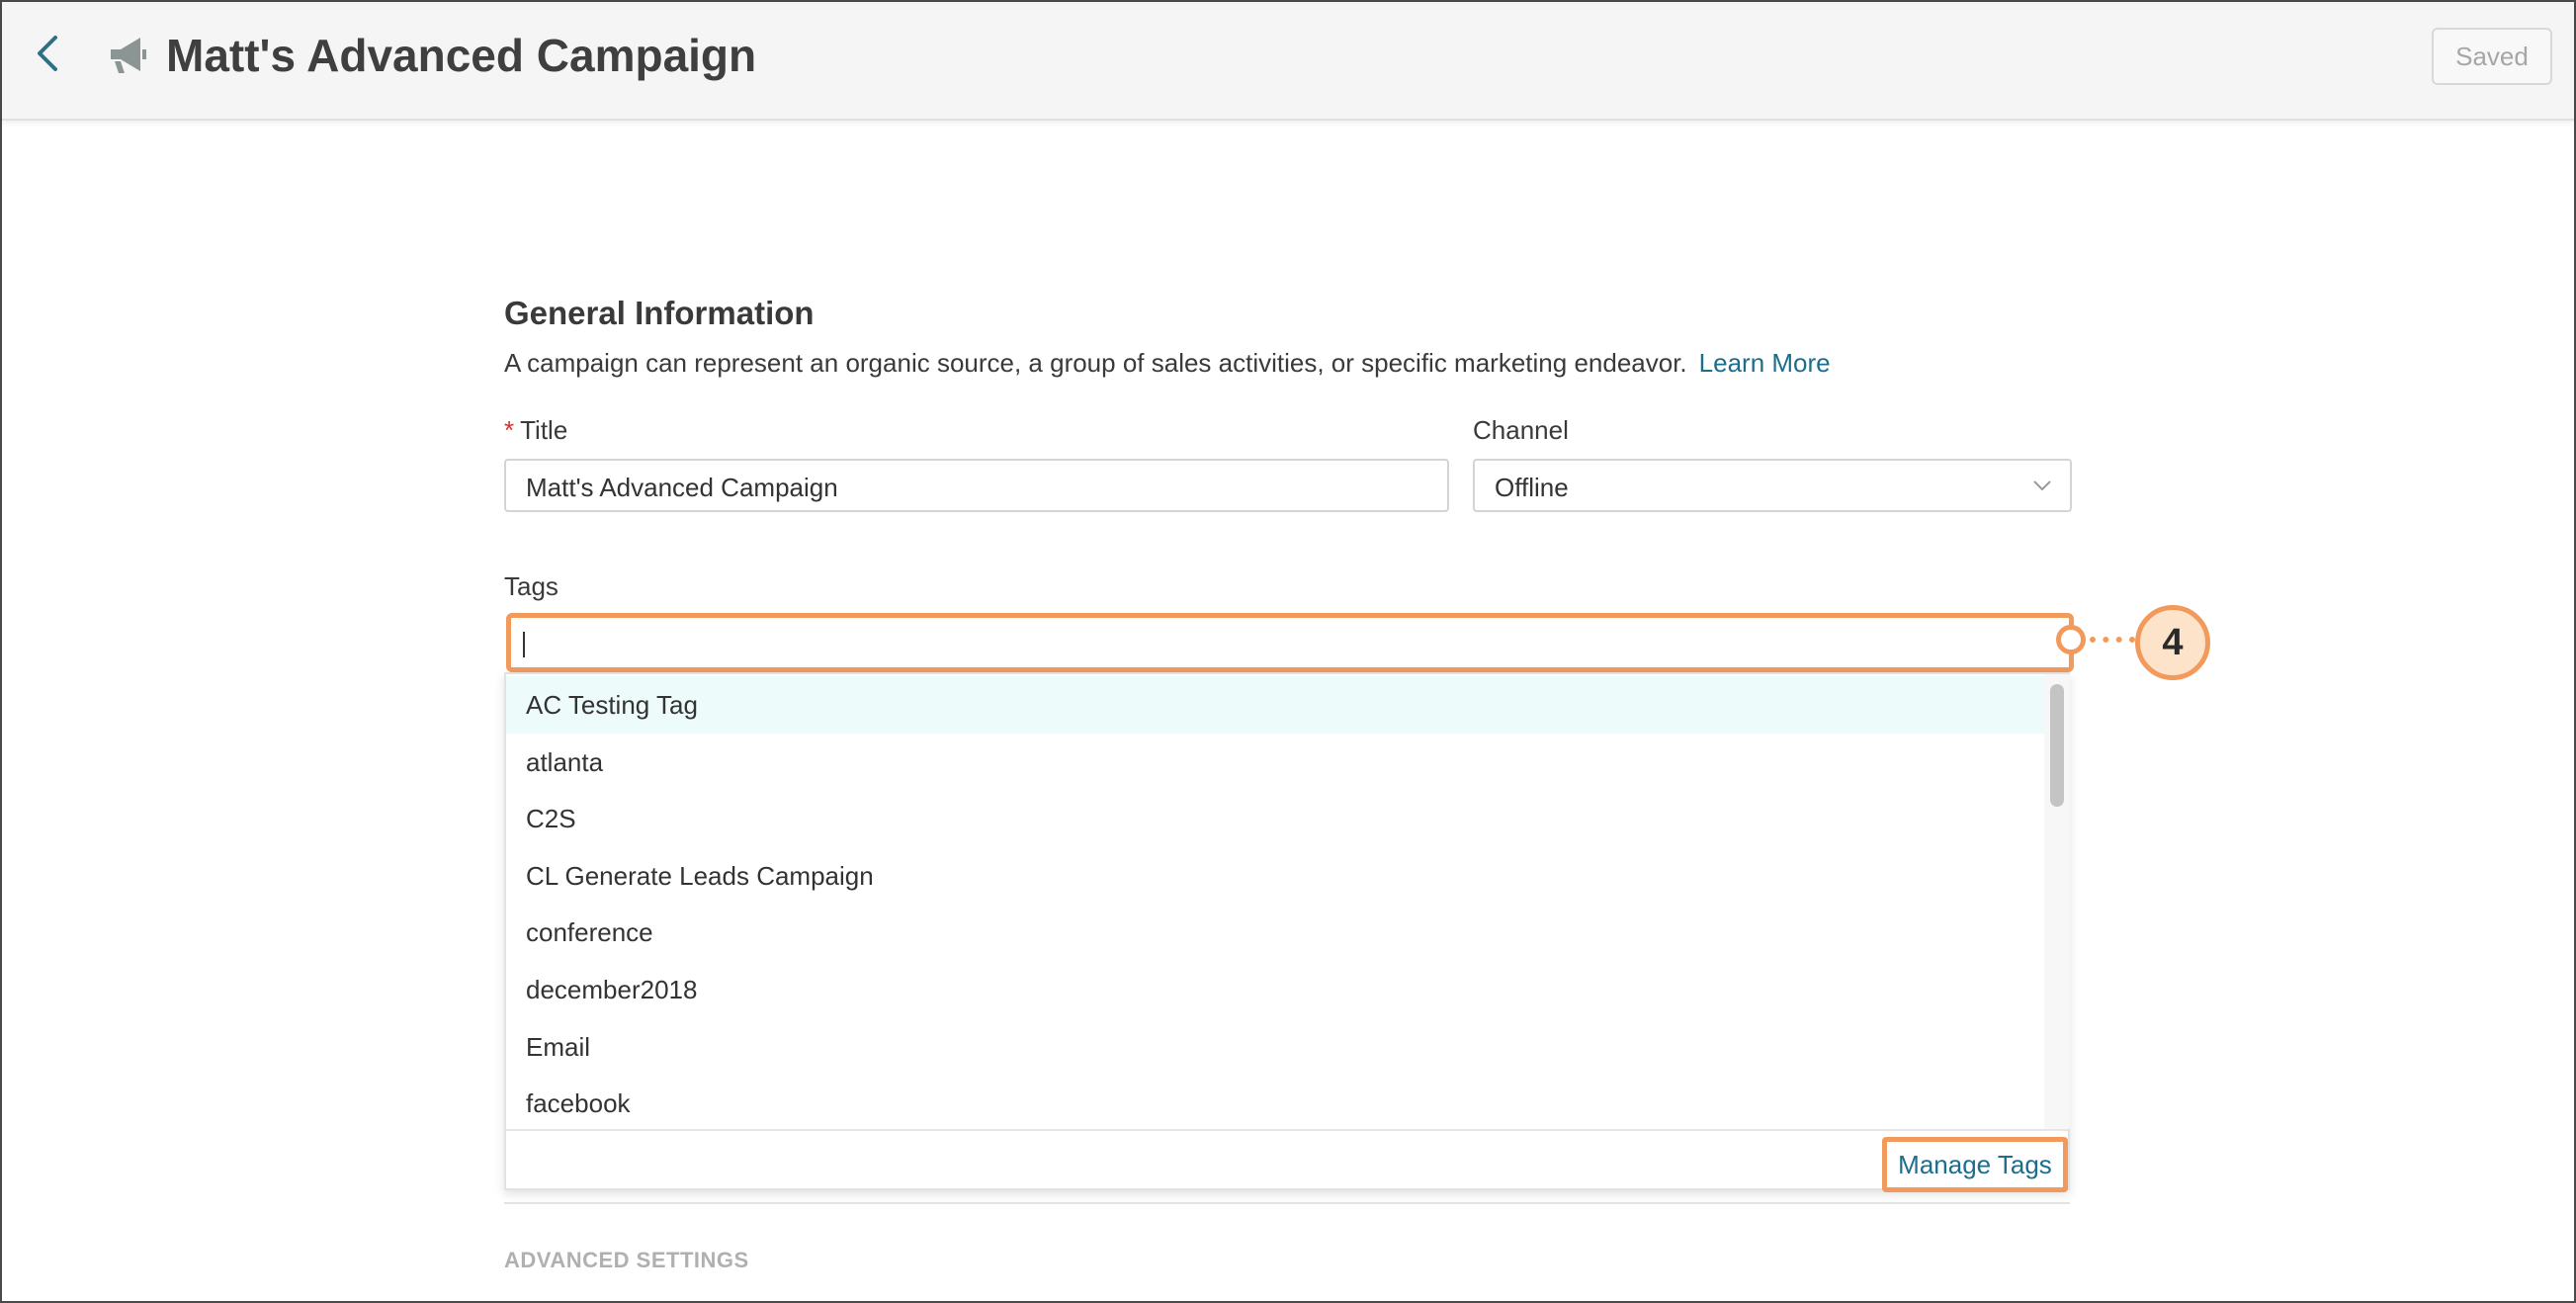 This screenshot has width=2576, height=1303. I want to click on page-title: Matt's Advanced Campaign, so click(461, 55).